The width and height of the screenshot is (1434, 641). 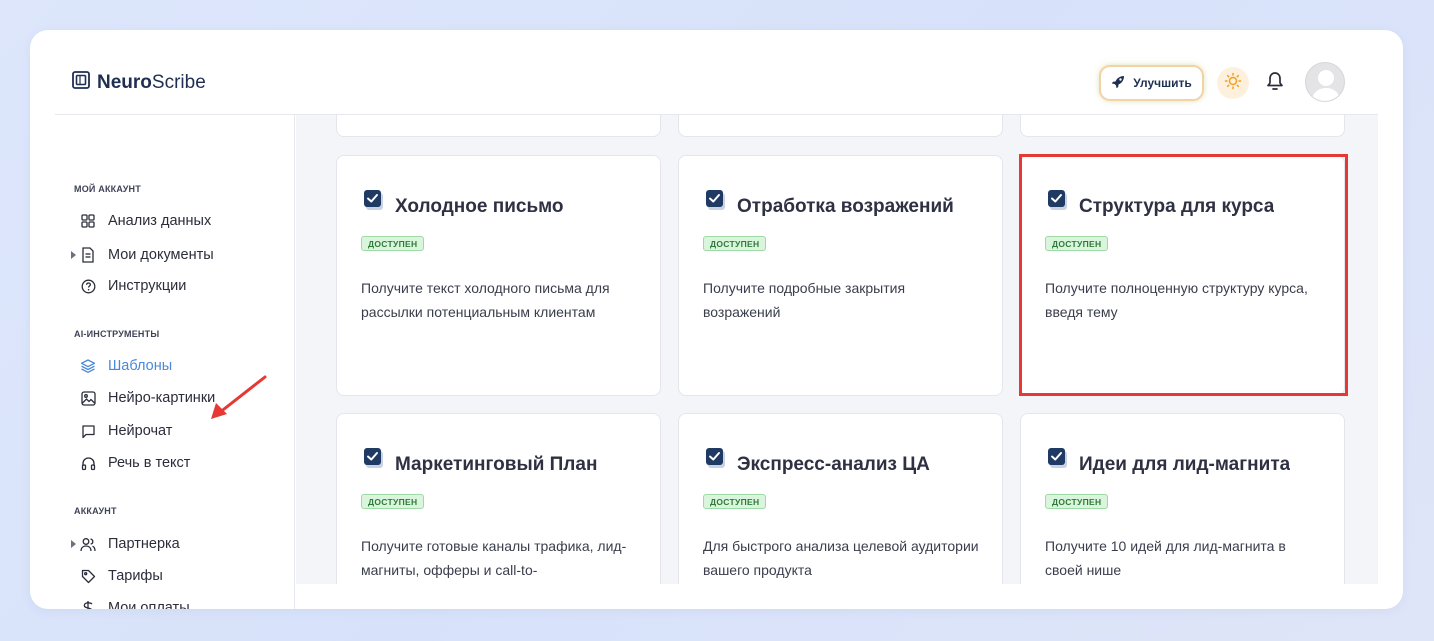 What do you see at coordinates (81, 83) in the screenshot?
I see `logo-icon` at bounding box center [81, 83].